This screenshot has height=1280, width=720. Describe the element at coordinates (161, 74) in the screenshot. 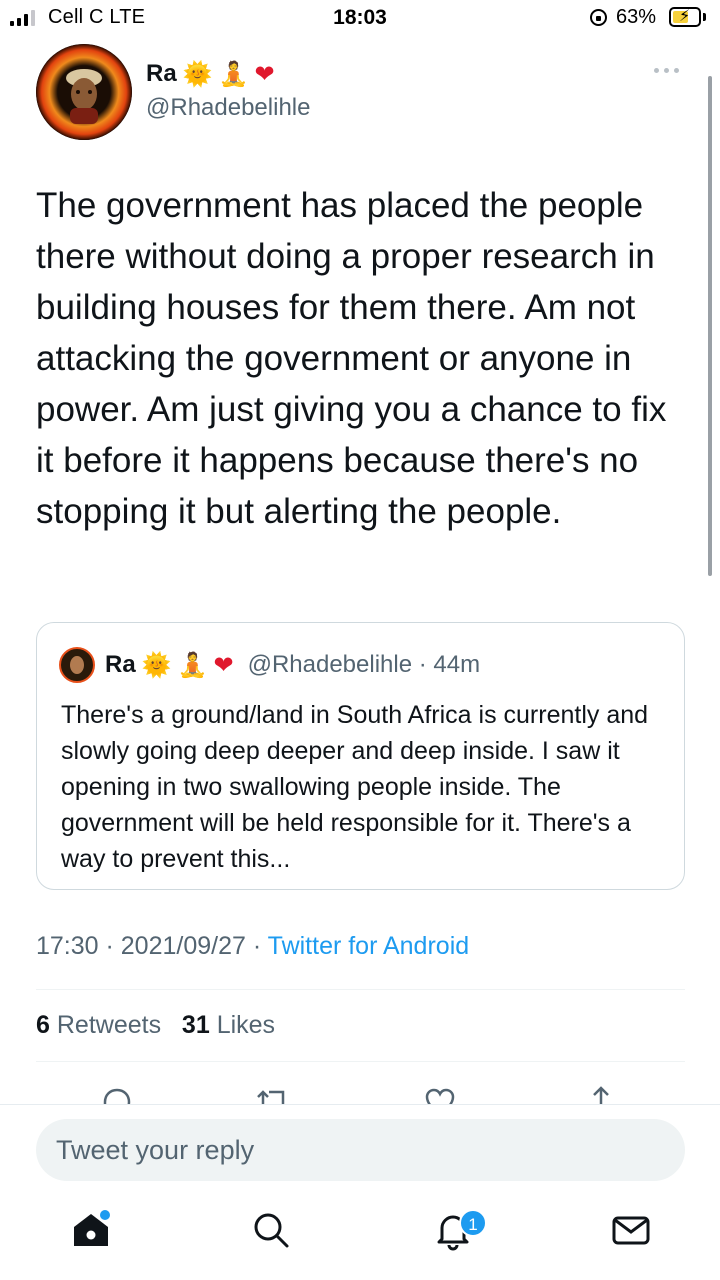

I see `author-name-text: Ra` at that location.